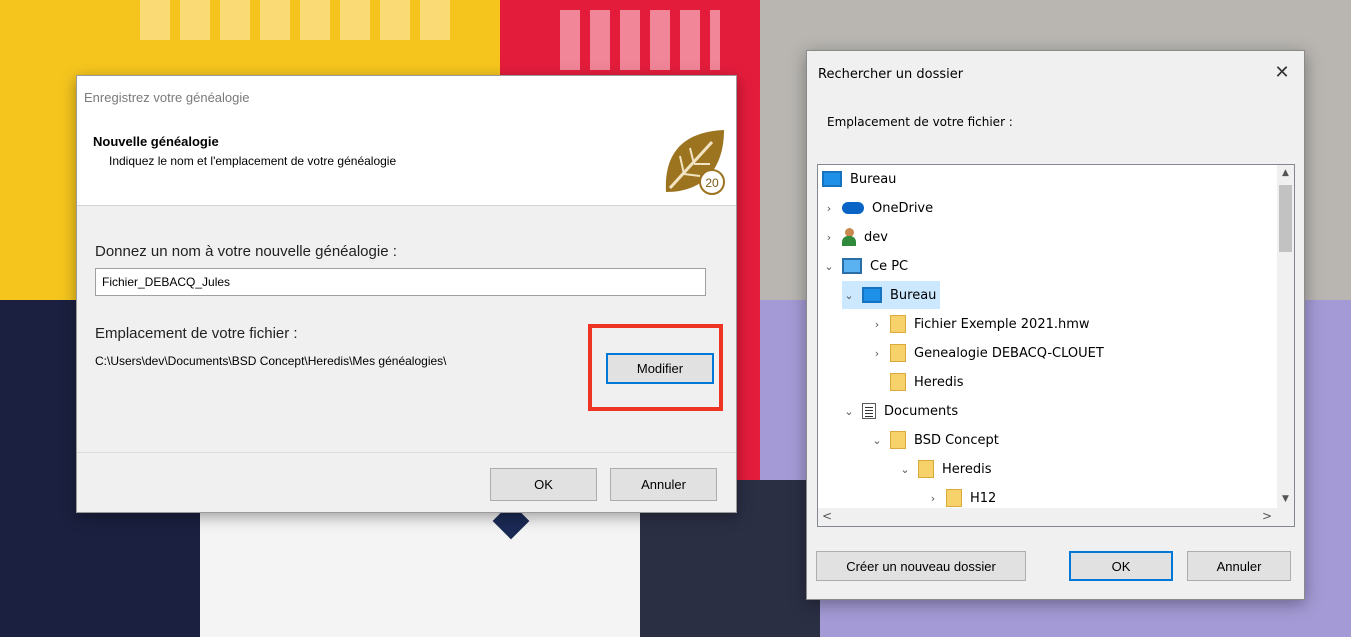 The width and height of the screenshot is (1351, 637). I want to click on modify-location-button: Modifier, so click(660, 368).